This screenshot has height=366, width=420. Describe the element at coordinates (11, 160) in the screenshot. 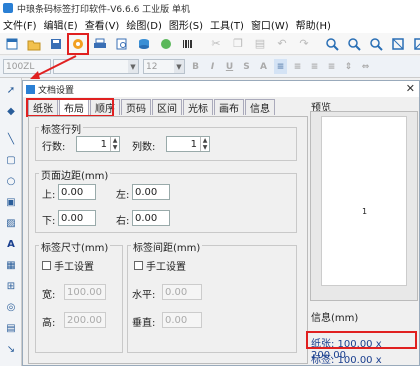

I see `rectangle-tool-icon: ▢` at that location.